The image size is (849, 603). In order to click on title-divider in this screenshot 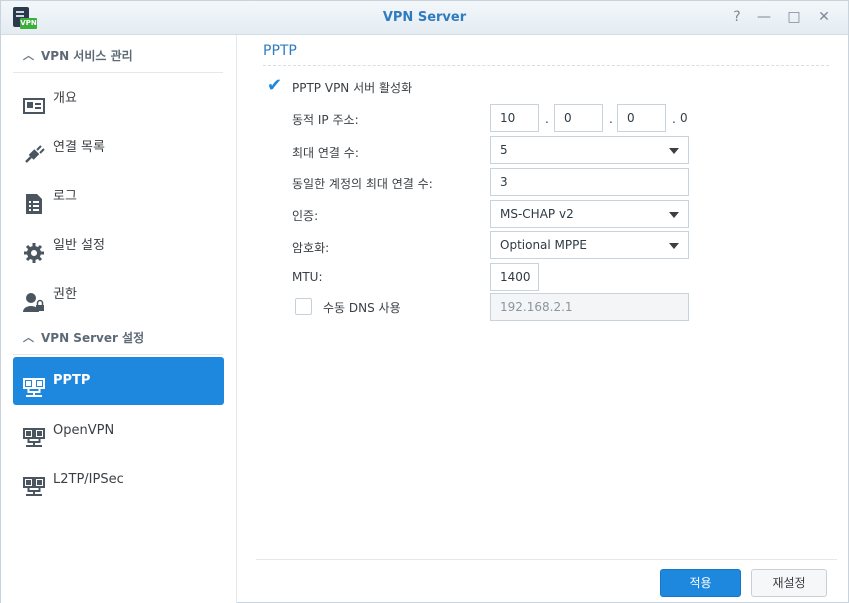, I will do `click(546, 65)`.